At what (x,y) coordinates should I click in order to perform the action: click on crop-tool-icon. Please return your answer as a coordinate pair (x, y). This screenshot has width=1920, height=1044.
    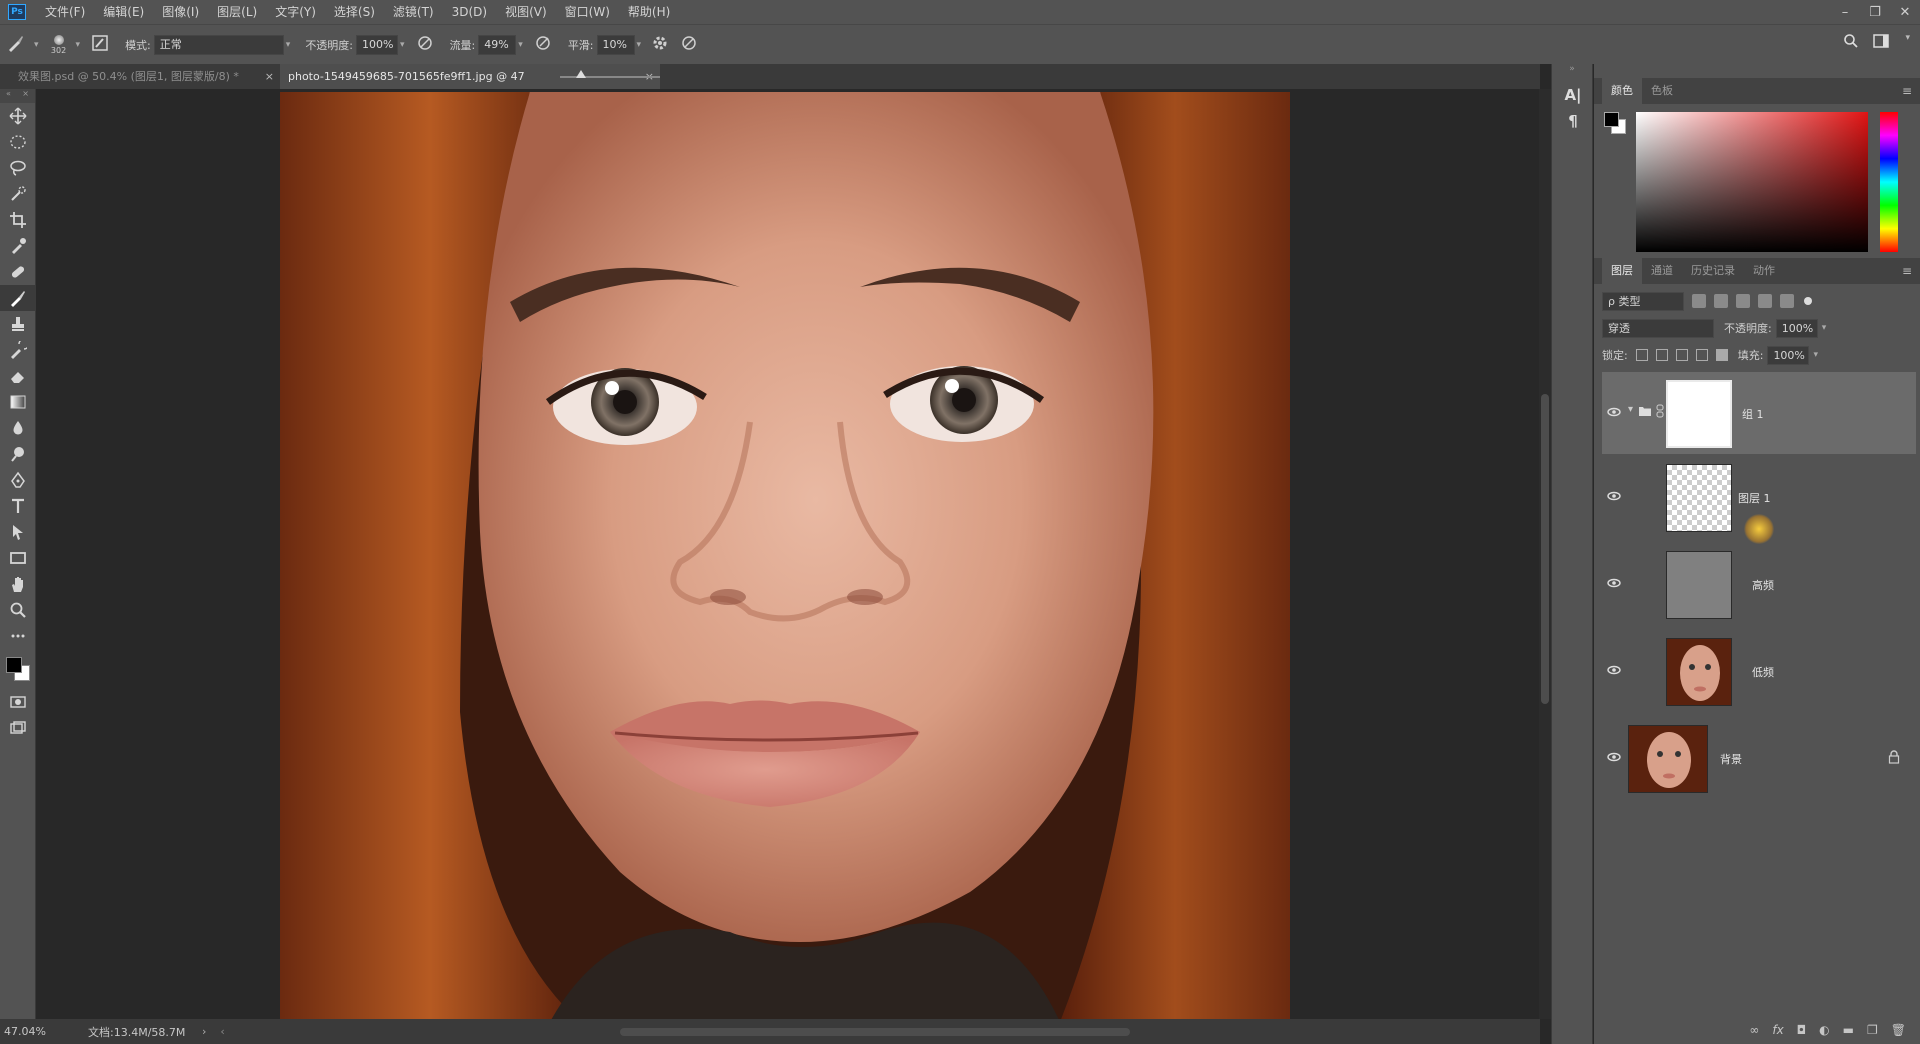
    Looking at the image, I should click on (18, 220).